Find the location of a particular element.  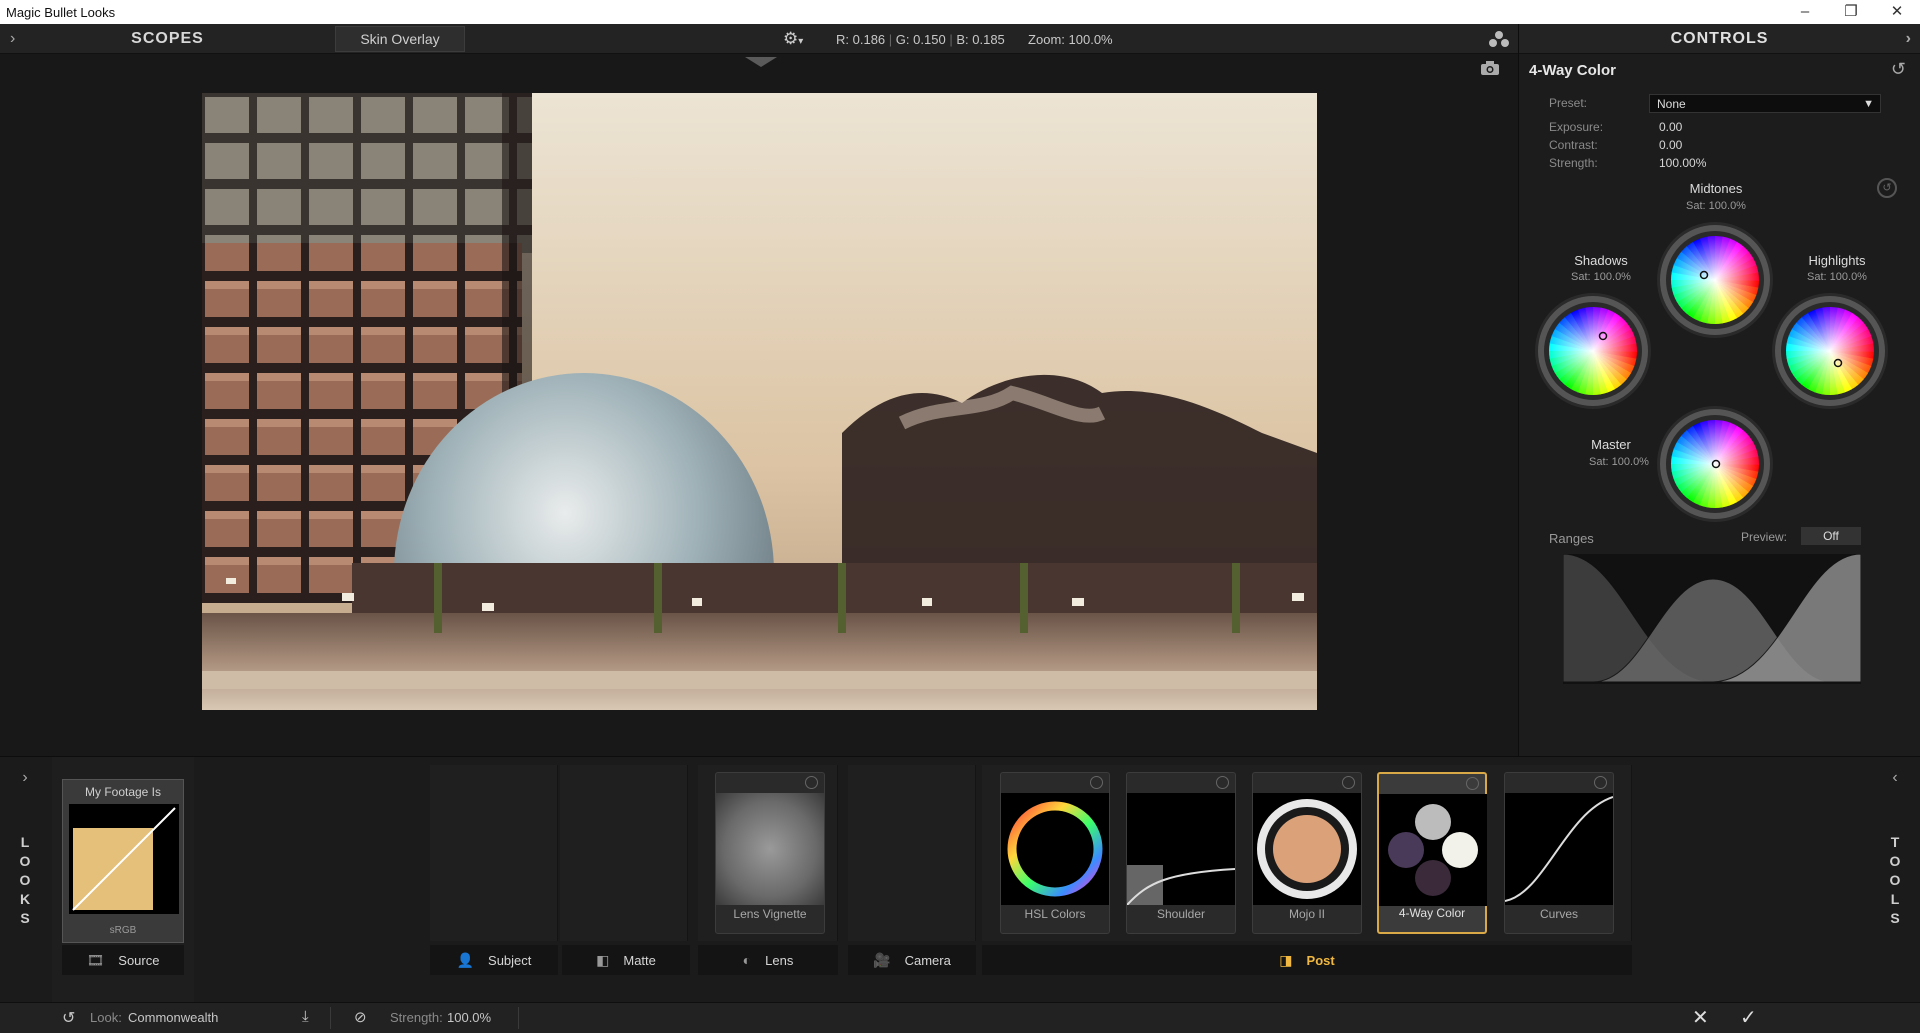

strength-value: 100.00% is located at coordinates (1682, 163).